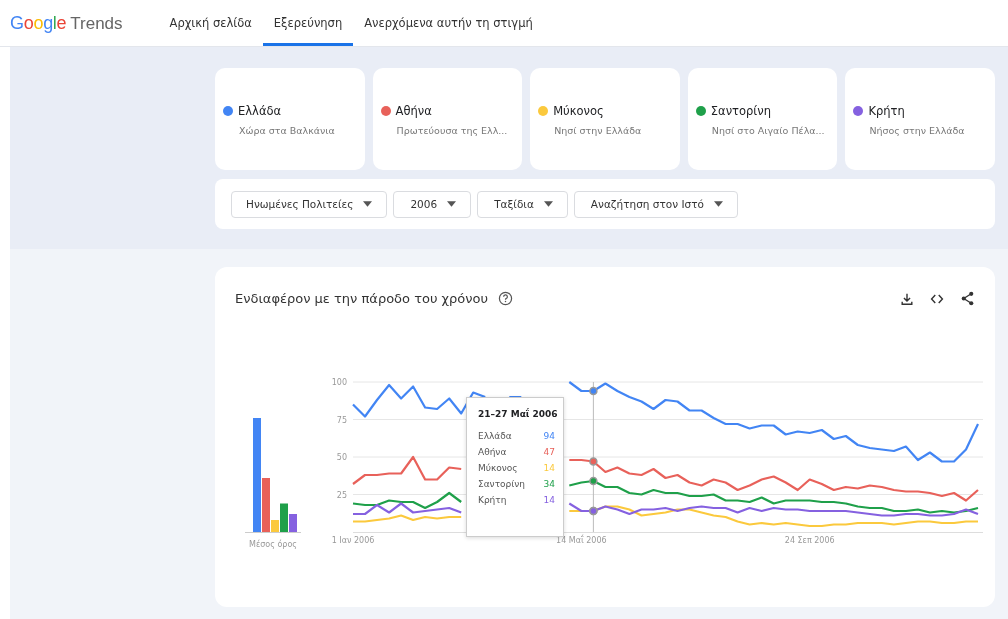 Image resolution: width=1008 pixels, height=619 pixels. Describe the element at coordinates (339, 382) in the screenshot. I see `axis-tick-label: 100` at that location.